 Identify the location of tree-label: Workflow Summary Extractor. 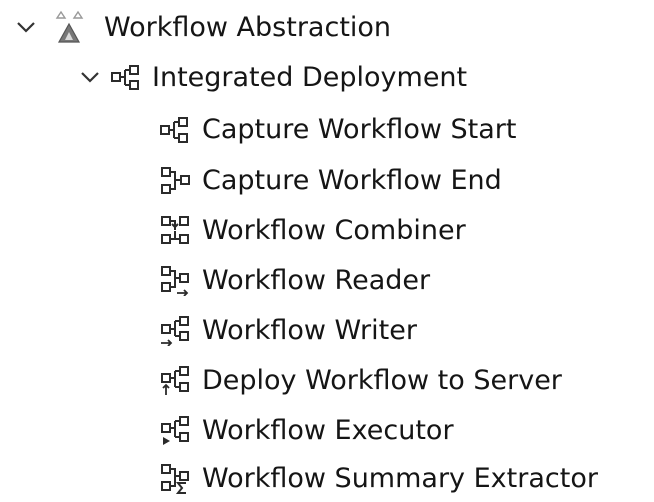
(400, 478).